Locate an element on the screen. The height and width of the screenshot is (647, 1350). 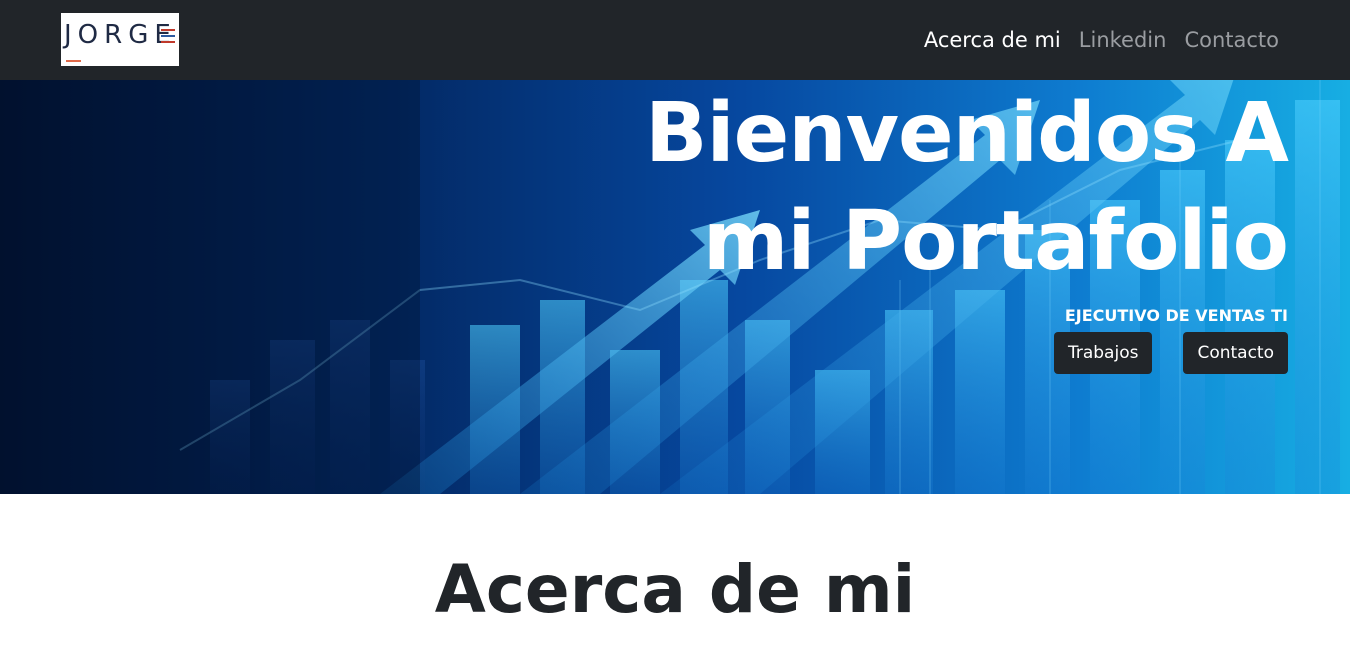
hero-title-line-2: mi Portafolio is located at coordinates (995, 241).